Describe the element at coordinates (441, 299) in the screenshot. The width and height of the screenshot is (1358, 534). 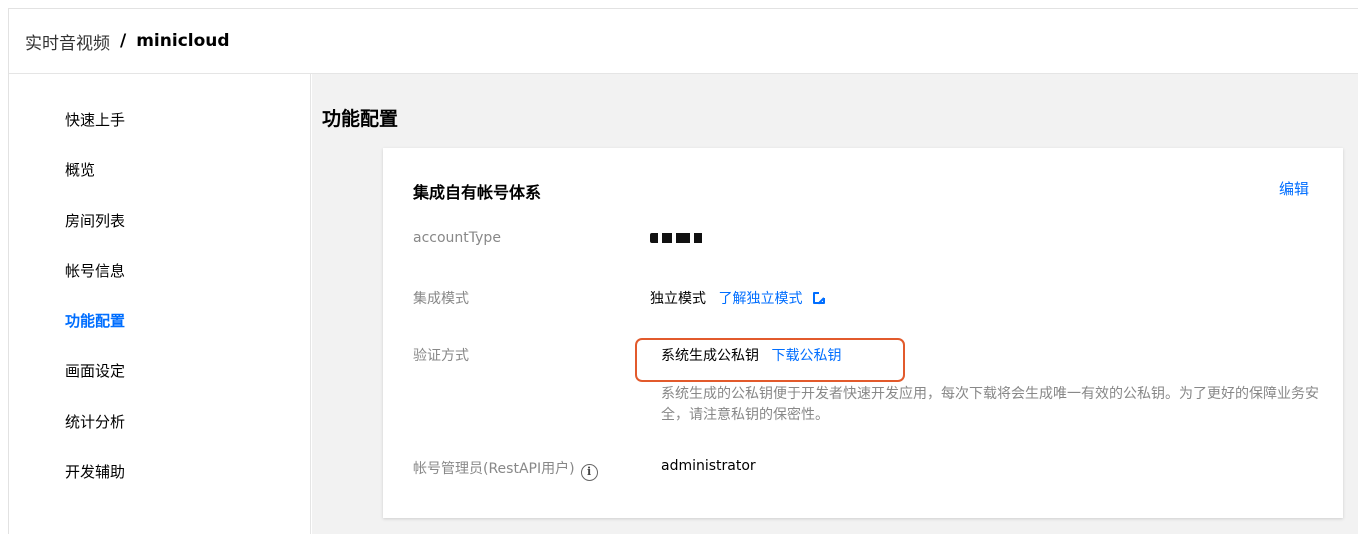
I see `mode-label: 集成模式` at that location.